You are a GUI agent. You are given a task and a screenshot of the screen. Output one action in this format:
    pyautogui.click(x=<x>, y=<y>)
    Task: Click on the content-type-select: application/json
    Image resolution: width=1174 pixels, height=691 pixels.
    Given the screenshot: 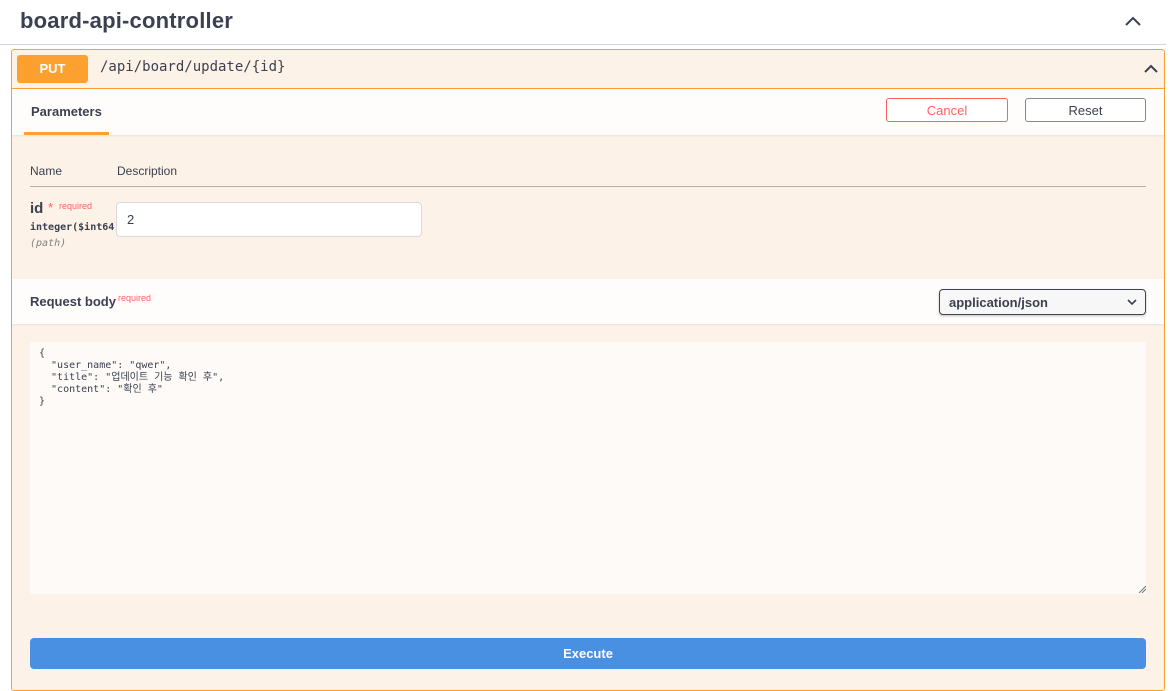 What is the action you would take?
    pyautogui.click(x=1042, y=302)
    